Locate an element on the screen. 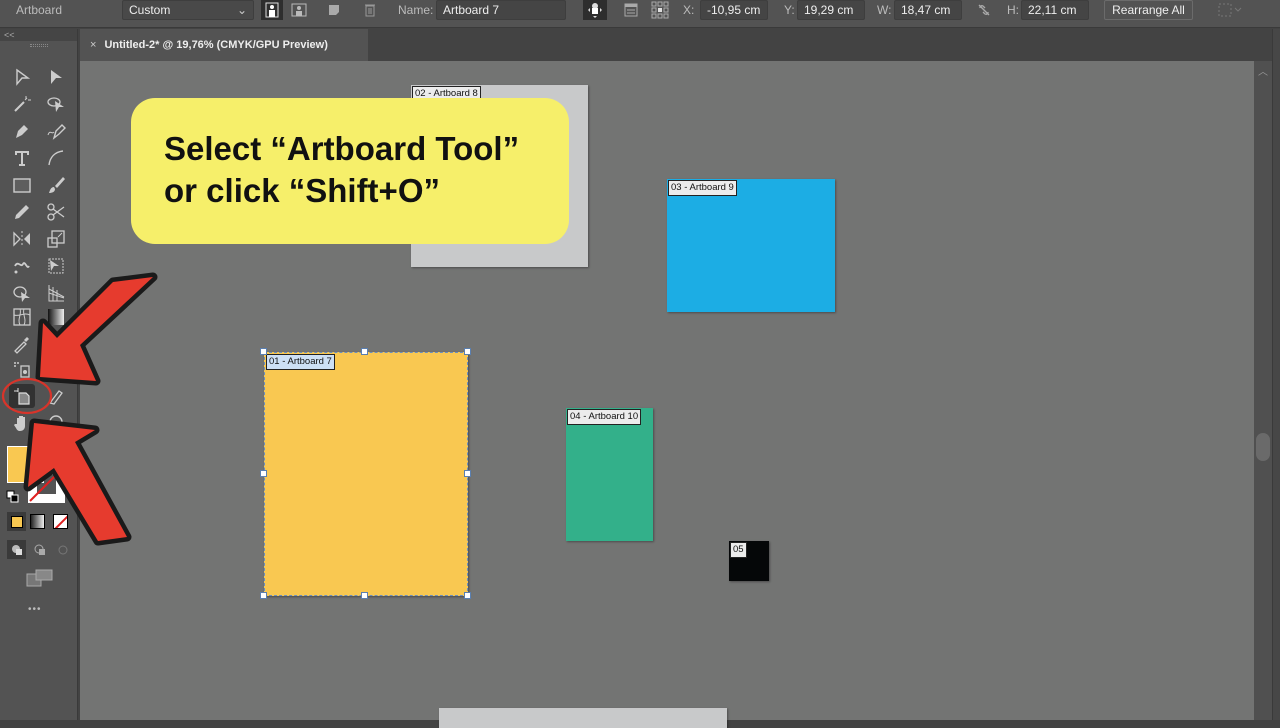  default-fill-stroke-button is located at coordinates (12, 496).